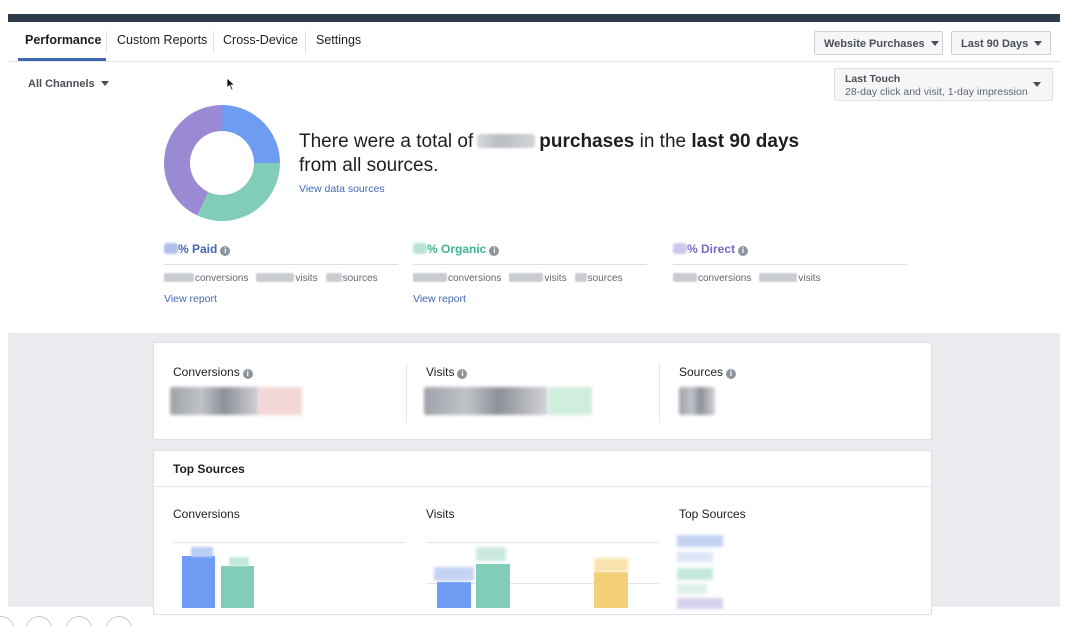  I want to click on channel-organic-stats: conversions visits sources, so click(530, 278).